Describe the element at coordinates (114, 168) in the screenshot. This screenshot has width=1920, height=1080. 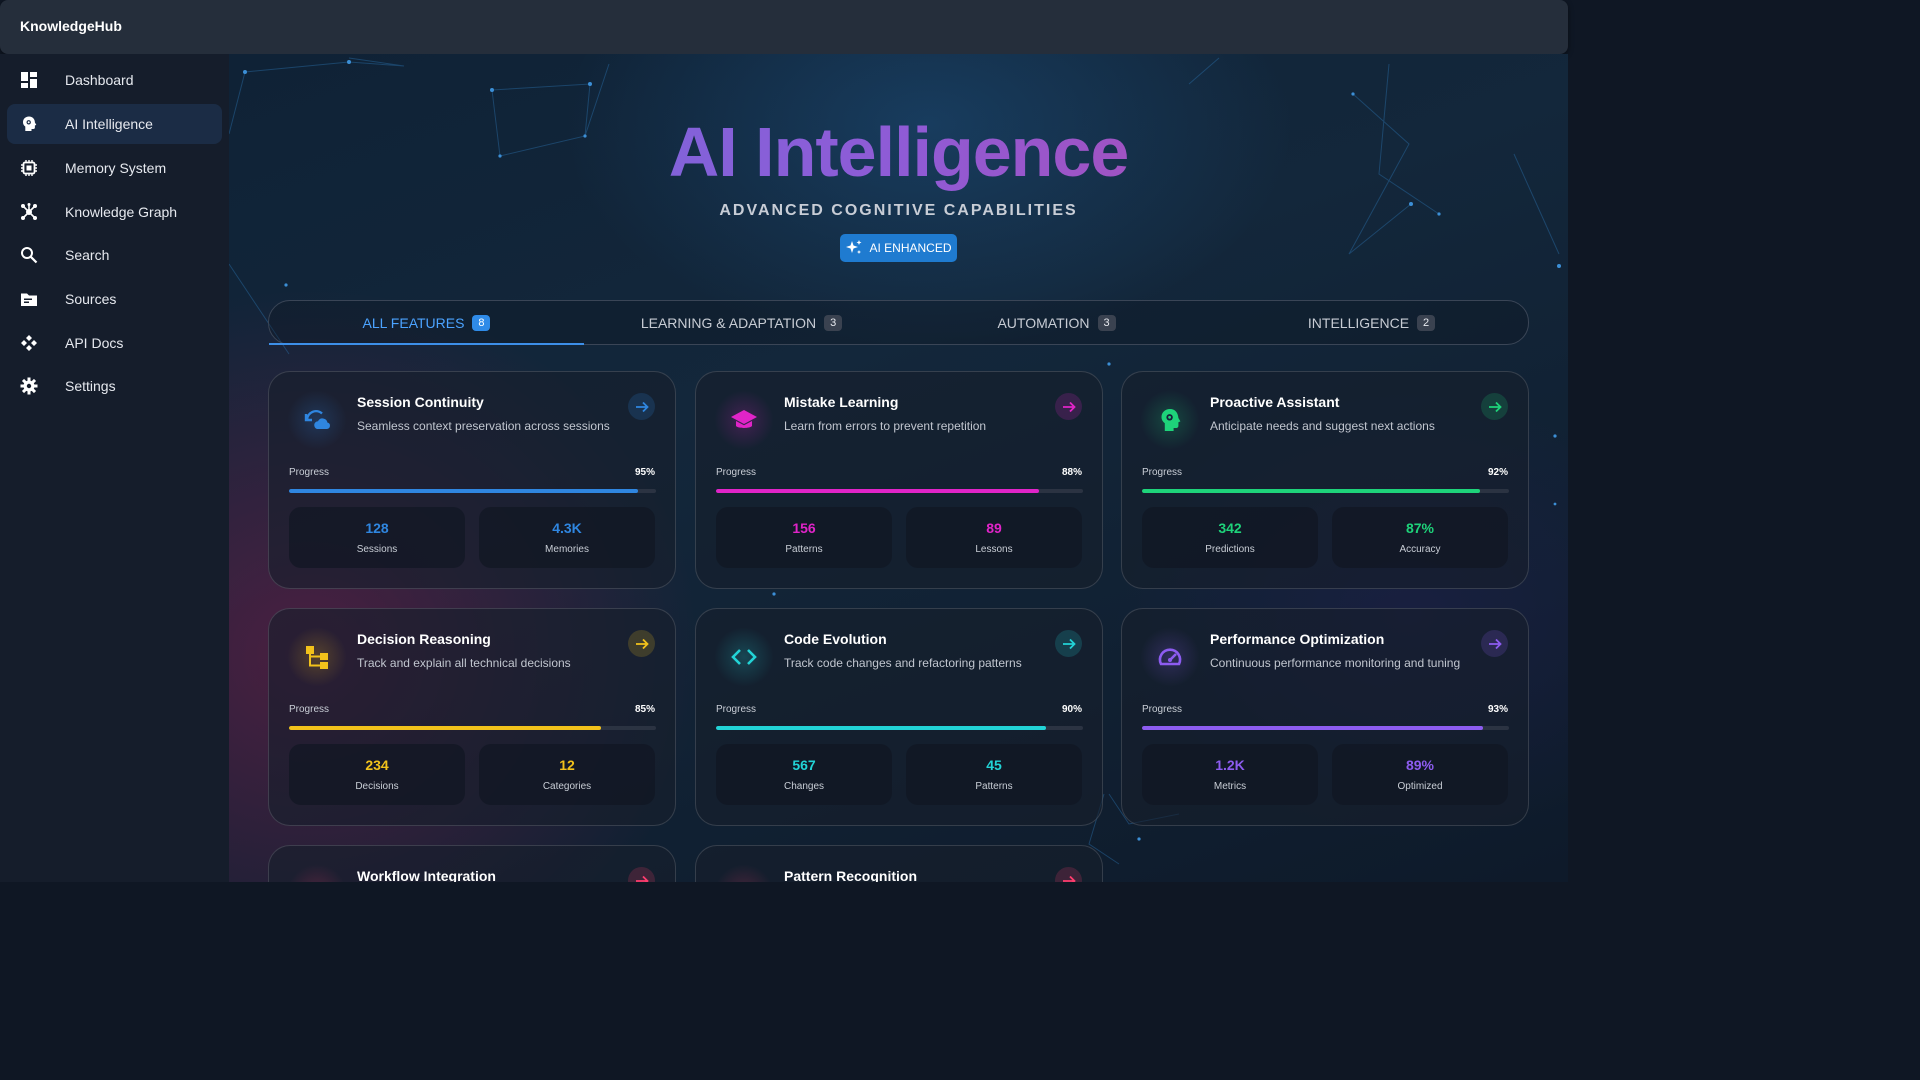
I see `sidebar-item-memory-system: Memory System` at that location.